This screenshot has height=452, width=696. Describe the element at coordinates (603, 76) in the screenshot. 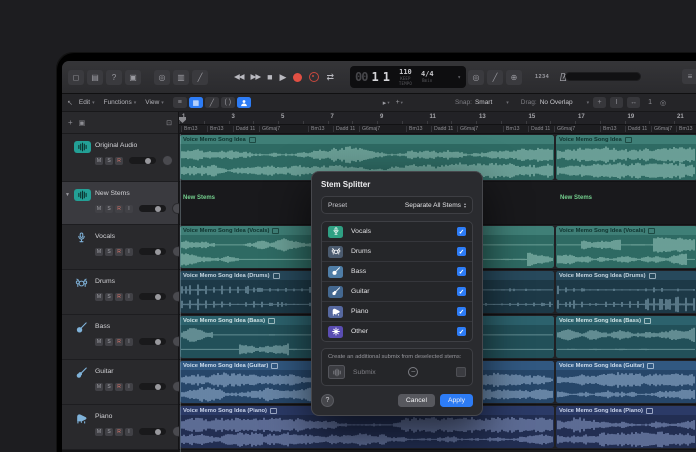

I see `master-volume-slider` at that location.